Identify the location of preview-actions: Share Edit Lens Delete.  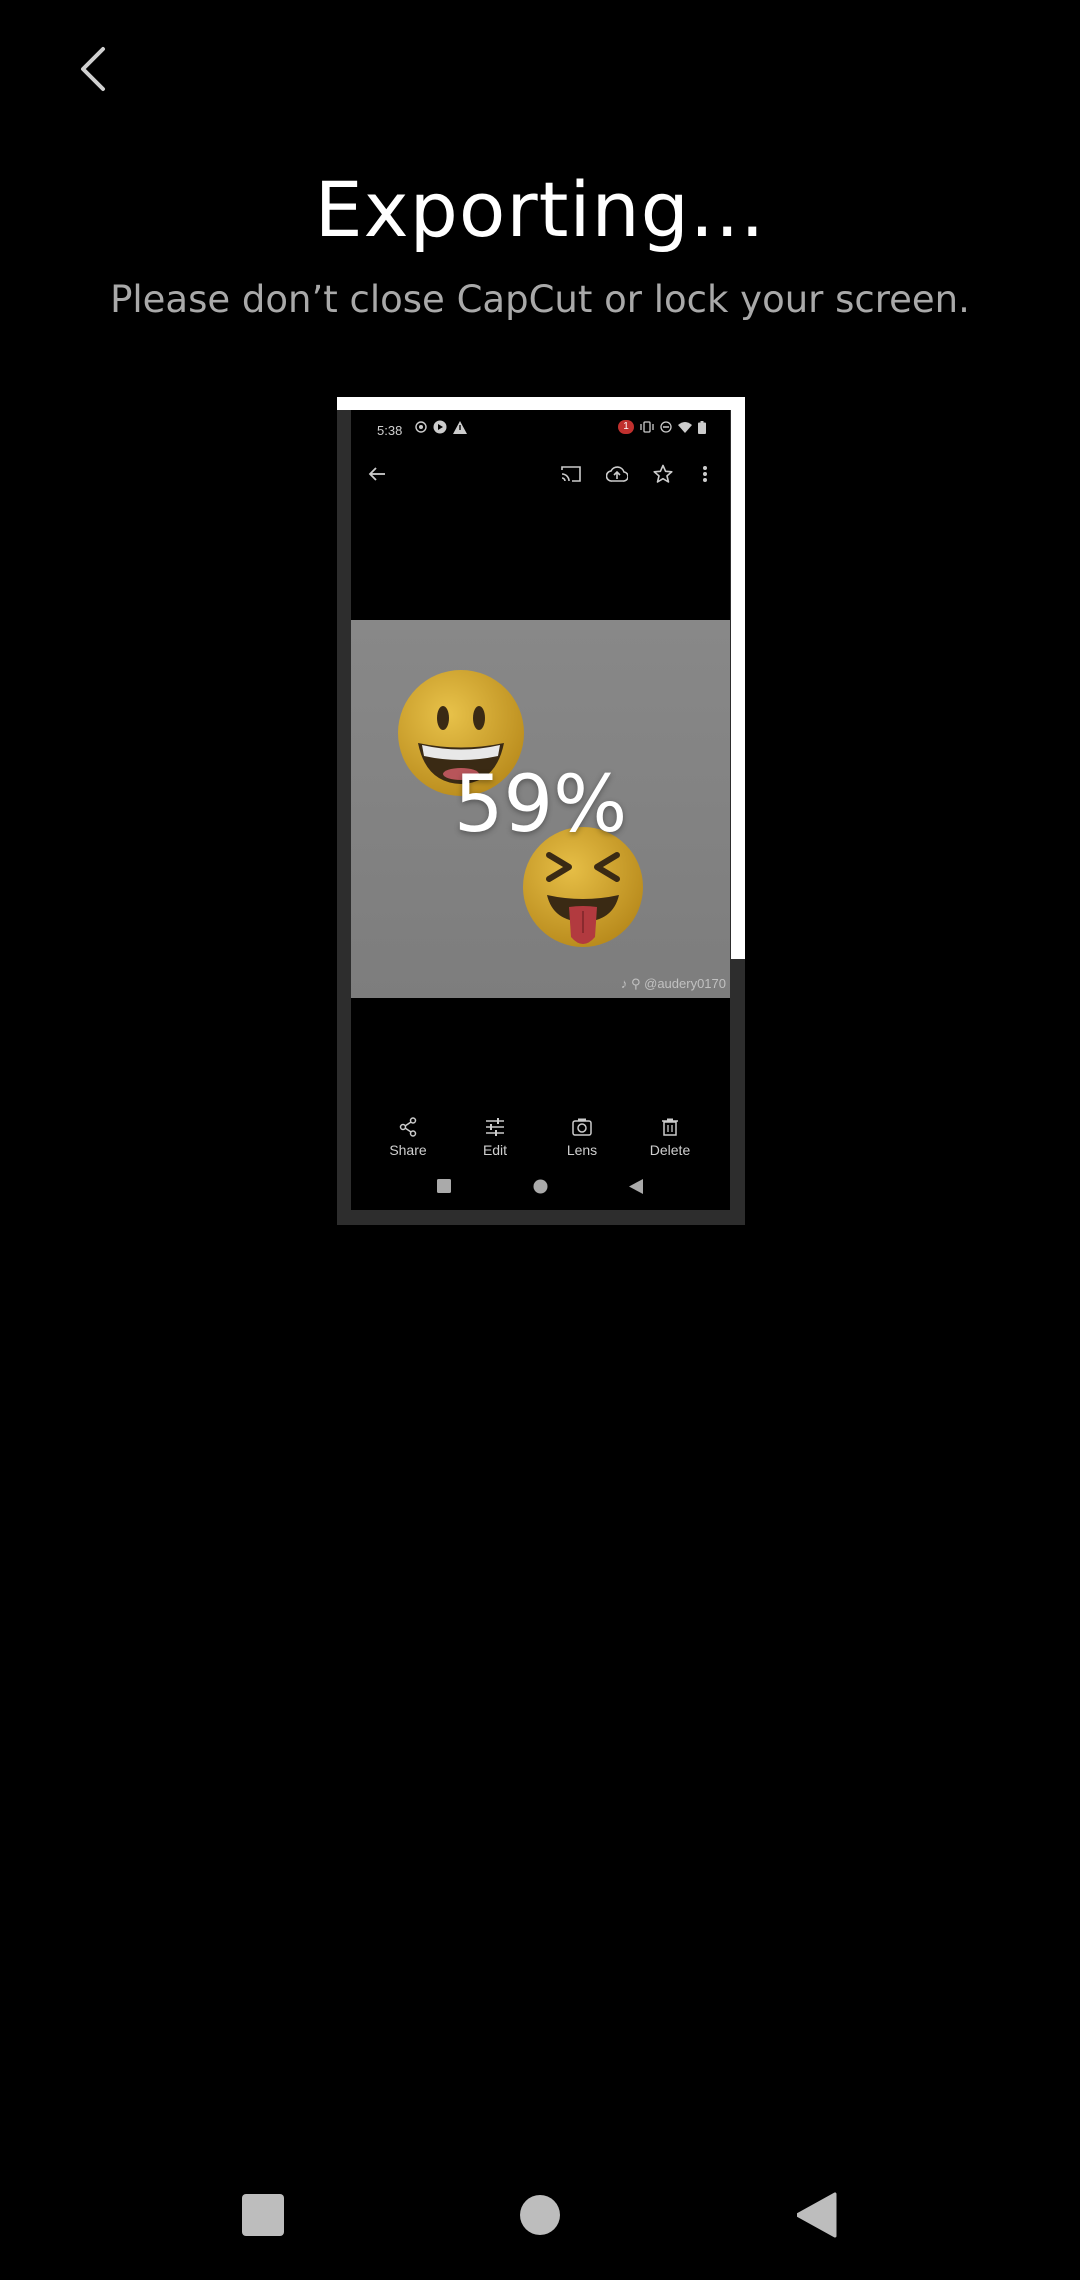
(540, 1140).